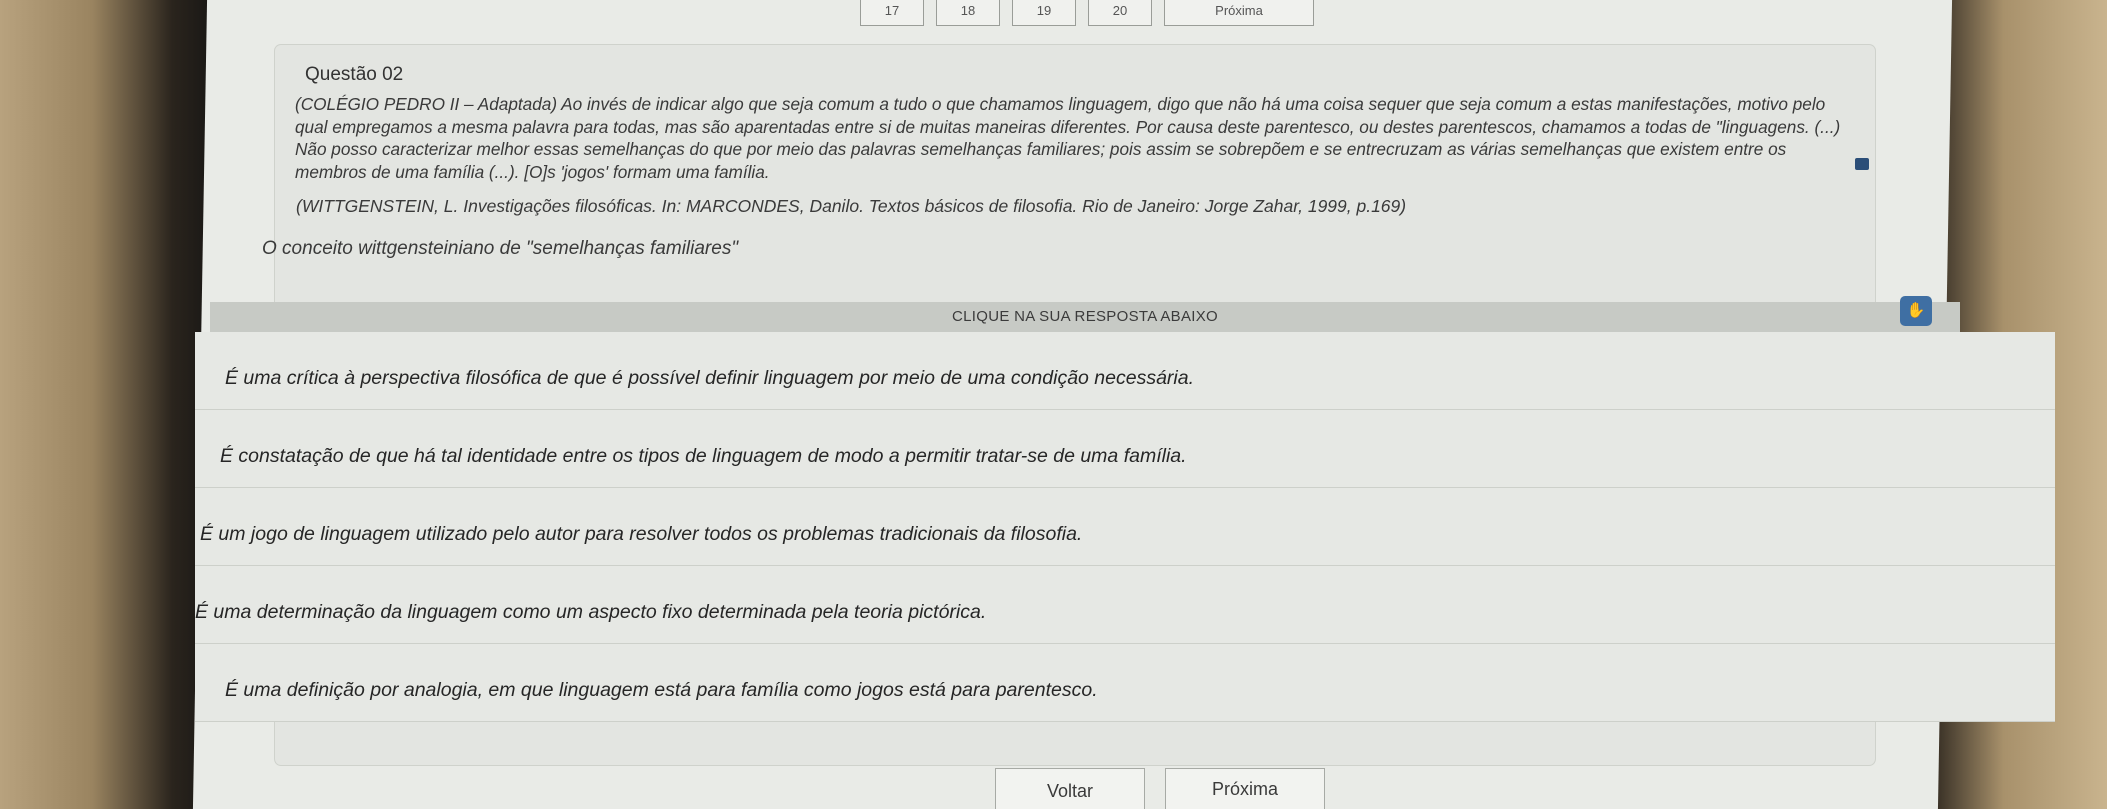  What do you see at coordinates (1916, 311) in the screenshot?
I see `accessibility-icon: ✋` at bounding box center [1916, 311].